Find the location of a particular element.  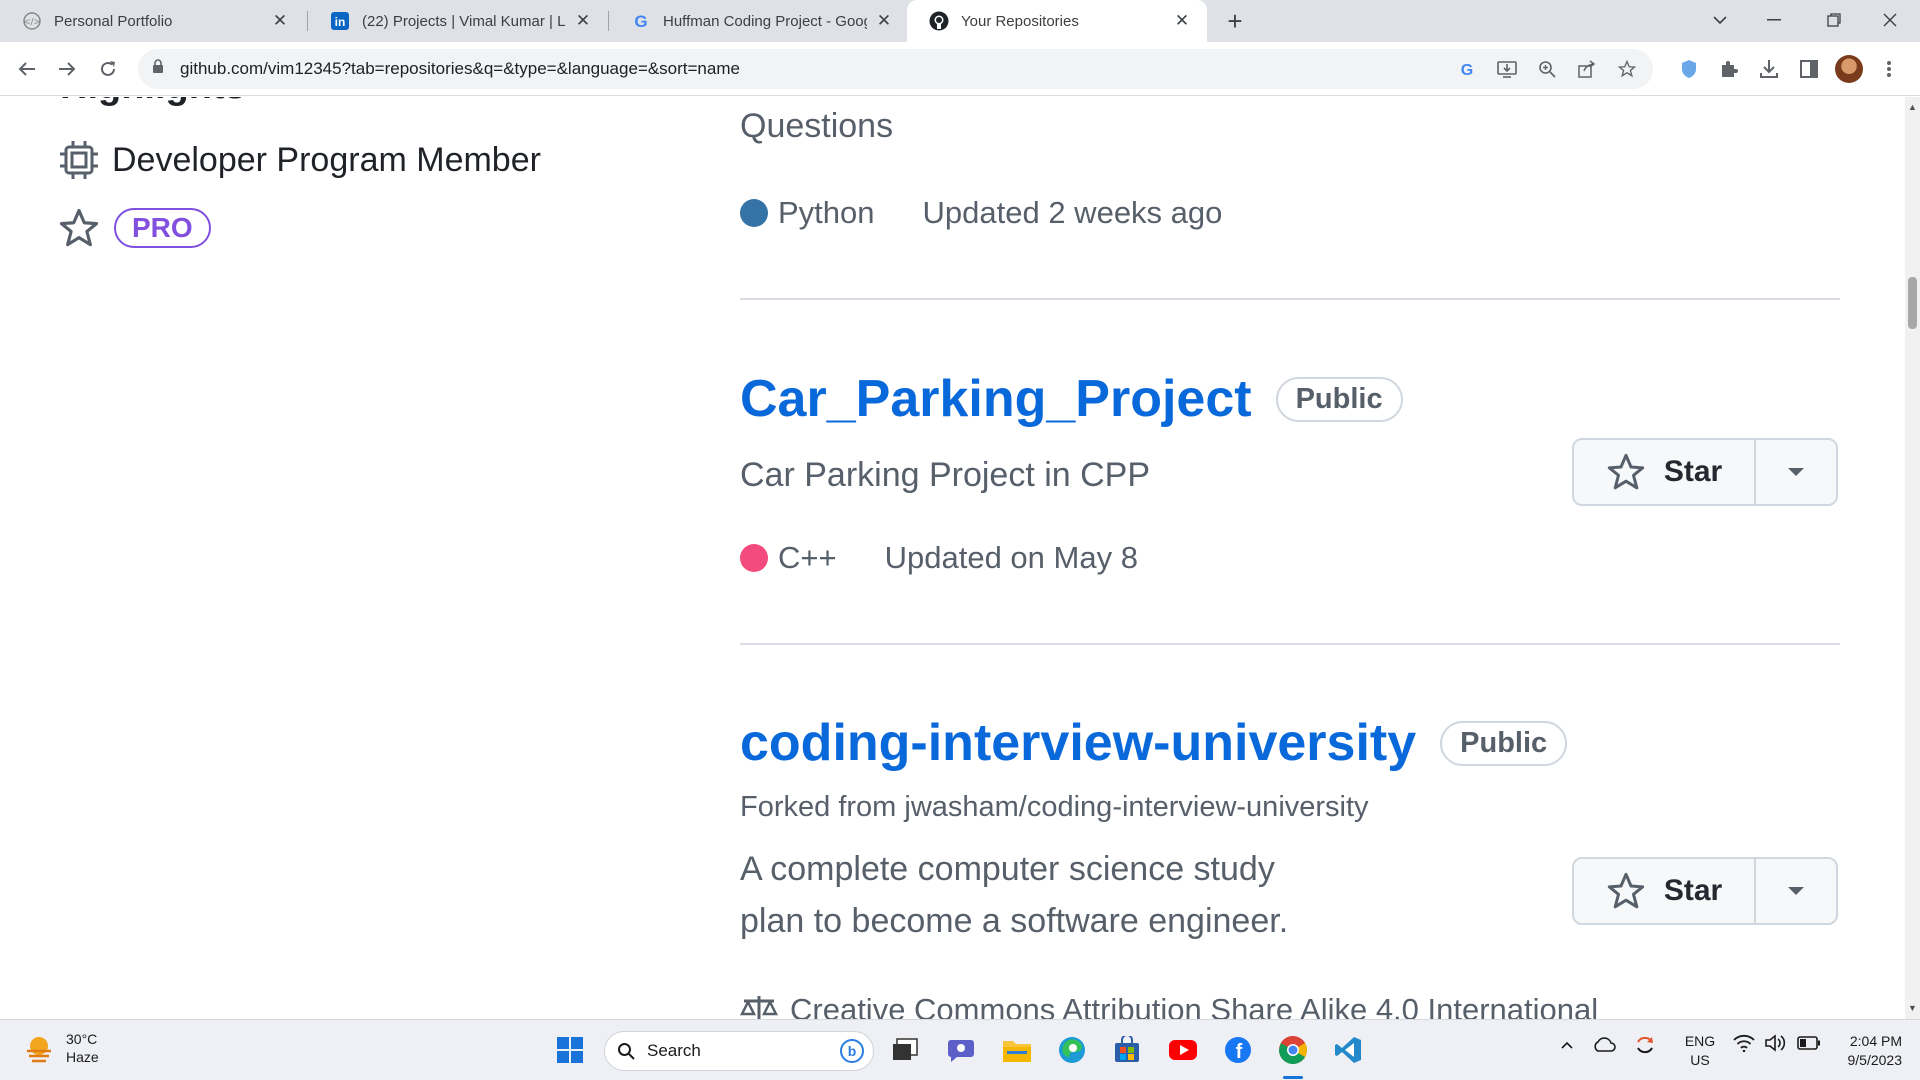

teams-chat-icon is located at coordinates (961, 1051).